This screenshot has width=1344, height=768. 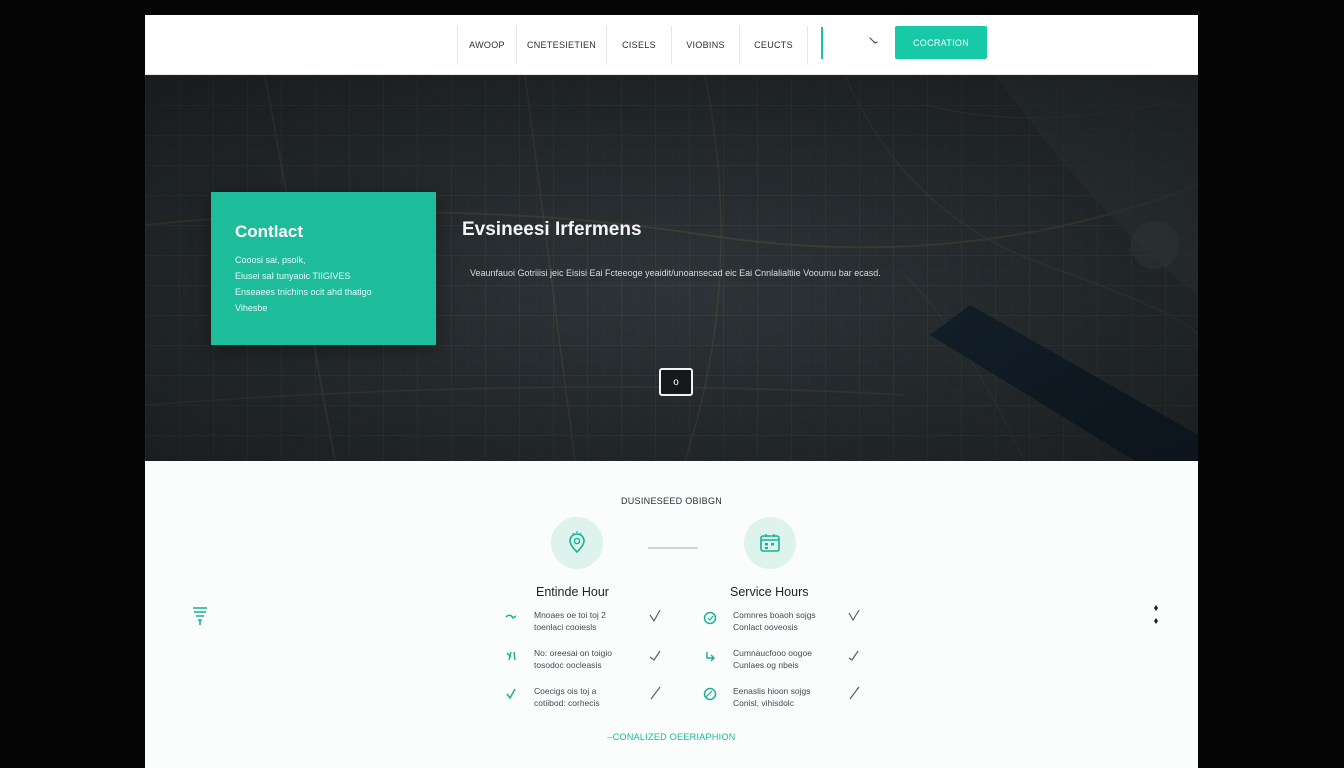 I want to click on more-options-icon, so click(x=1156, y=616).